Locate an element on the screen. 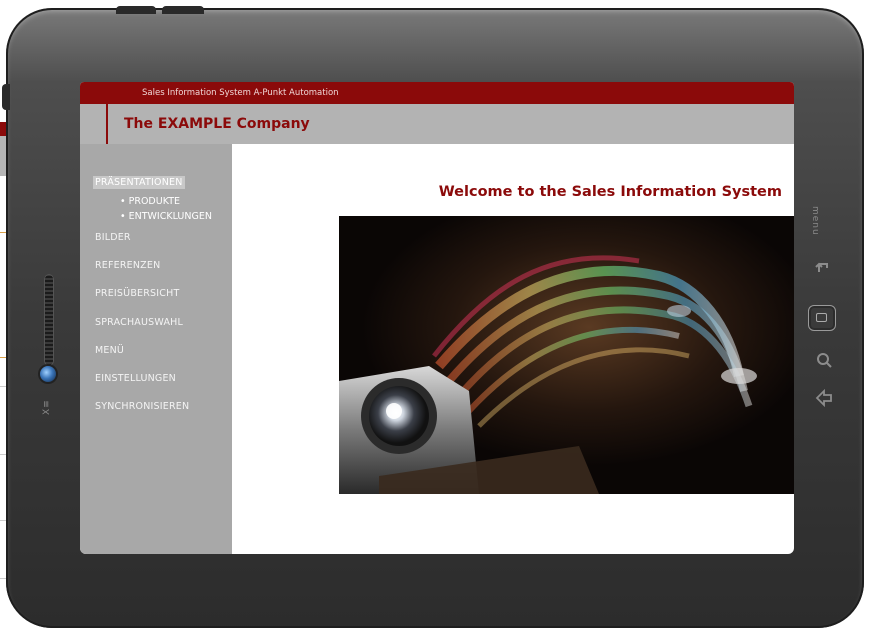  sidebar-item-sprachauswahl: SPRACHAUSWAHL is located at coordinates (139, 322).